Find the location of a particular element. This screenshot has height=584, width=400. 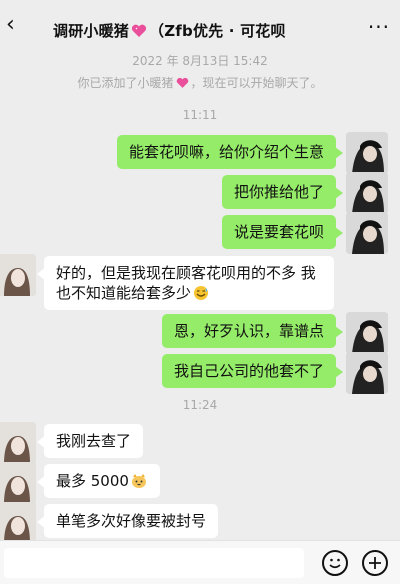

back-icon: ‹ is located at coordinates (10, 24).